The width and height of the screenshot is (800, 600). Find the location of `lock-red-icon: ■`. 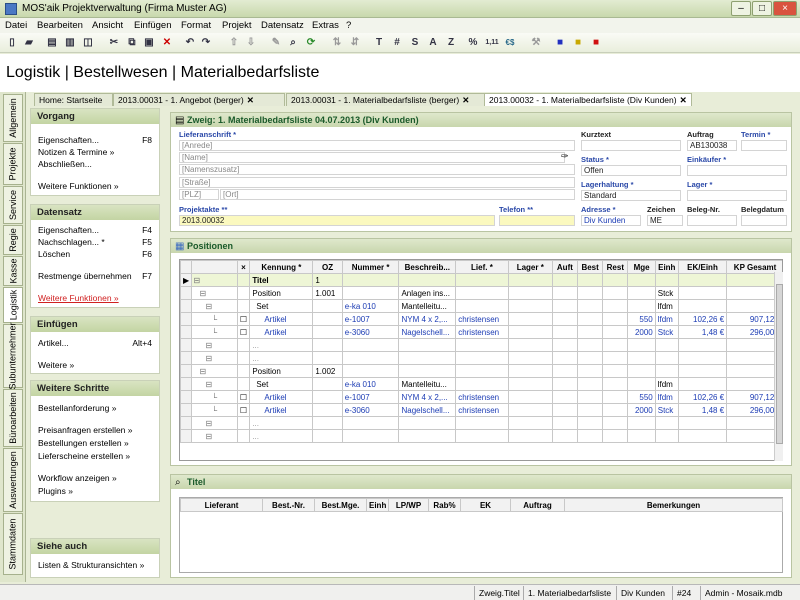

lock-red-icon: ■ is located at coordinates (596, 43).